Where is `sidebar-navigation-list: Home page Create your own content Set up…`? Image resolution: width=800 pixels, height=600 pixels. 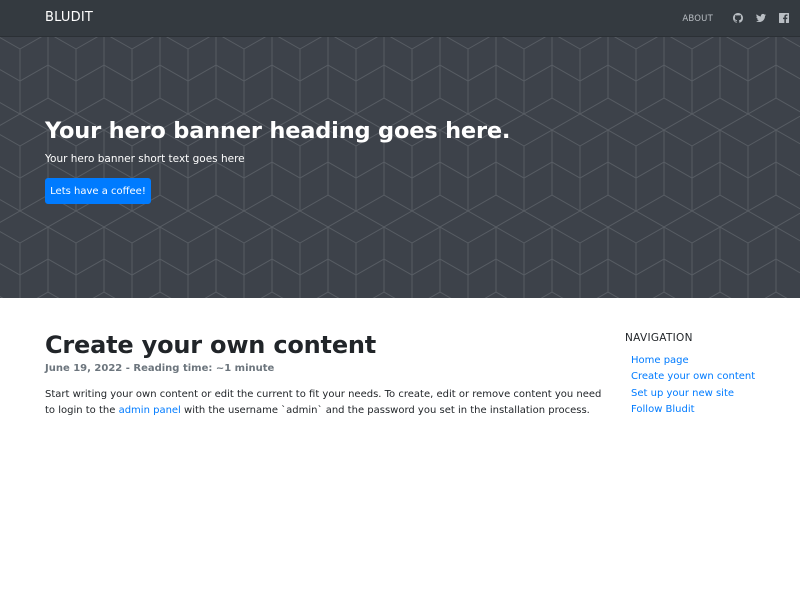
sidebar-navigation-list: Home page Create your own content Set up… is located at coordinates (693, 382).